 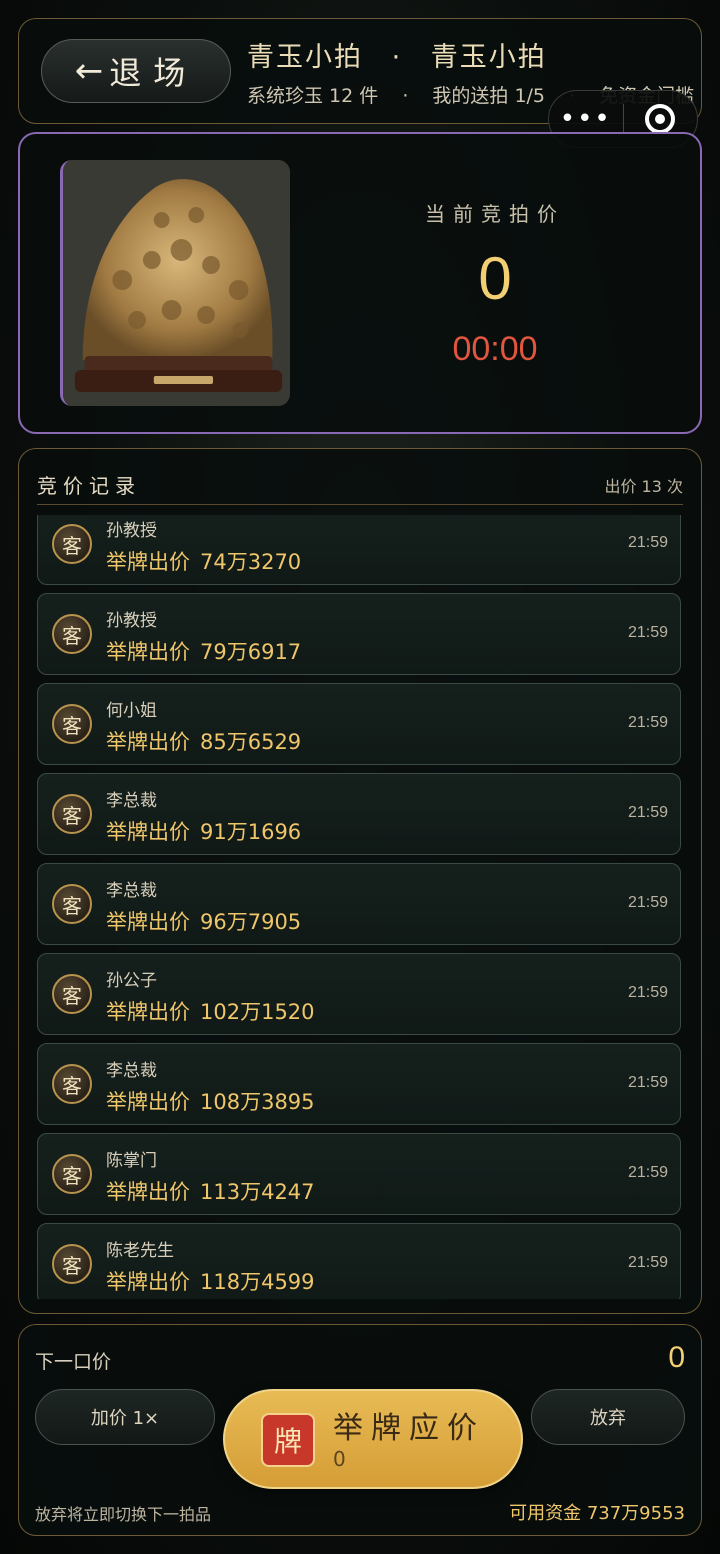 I want to click on bidder-name: 何小姐, so click(x=131, y=711).